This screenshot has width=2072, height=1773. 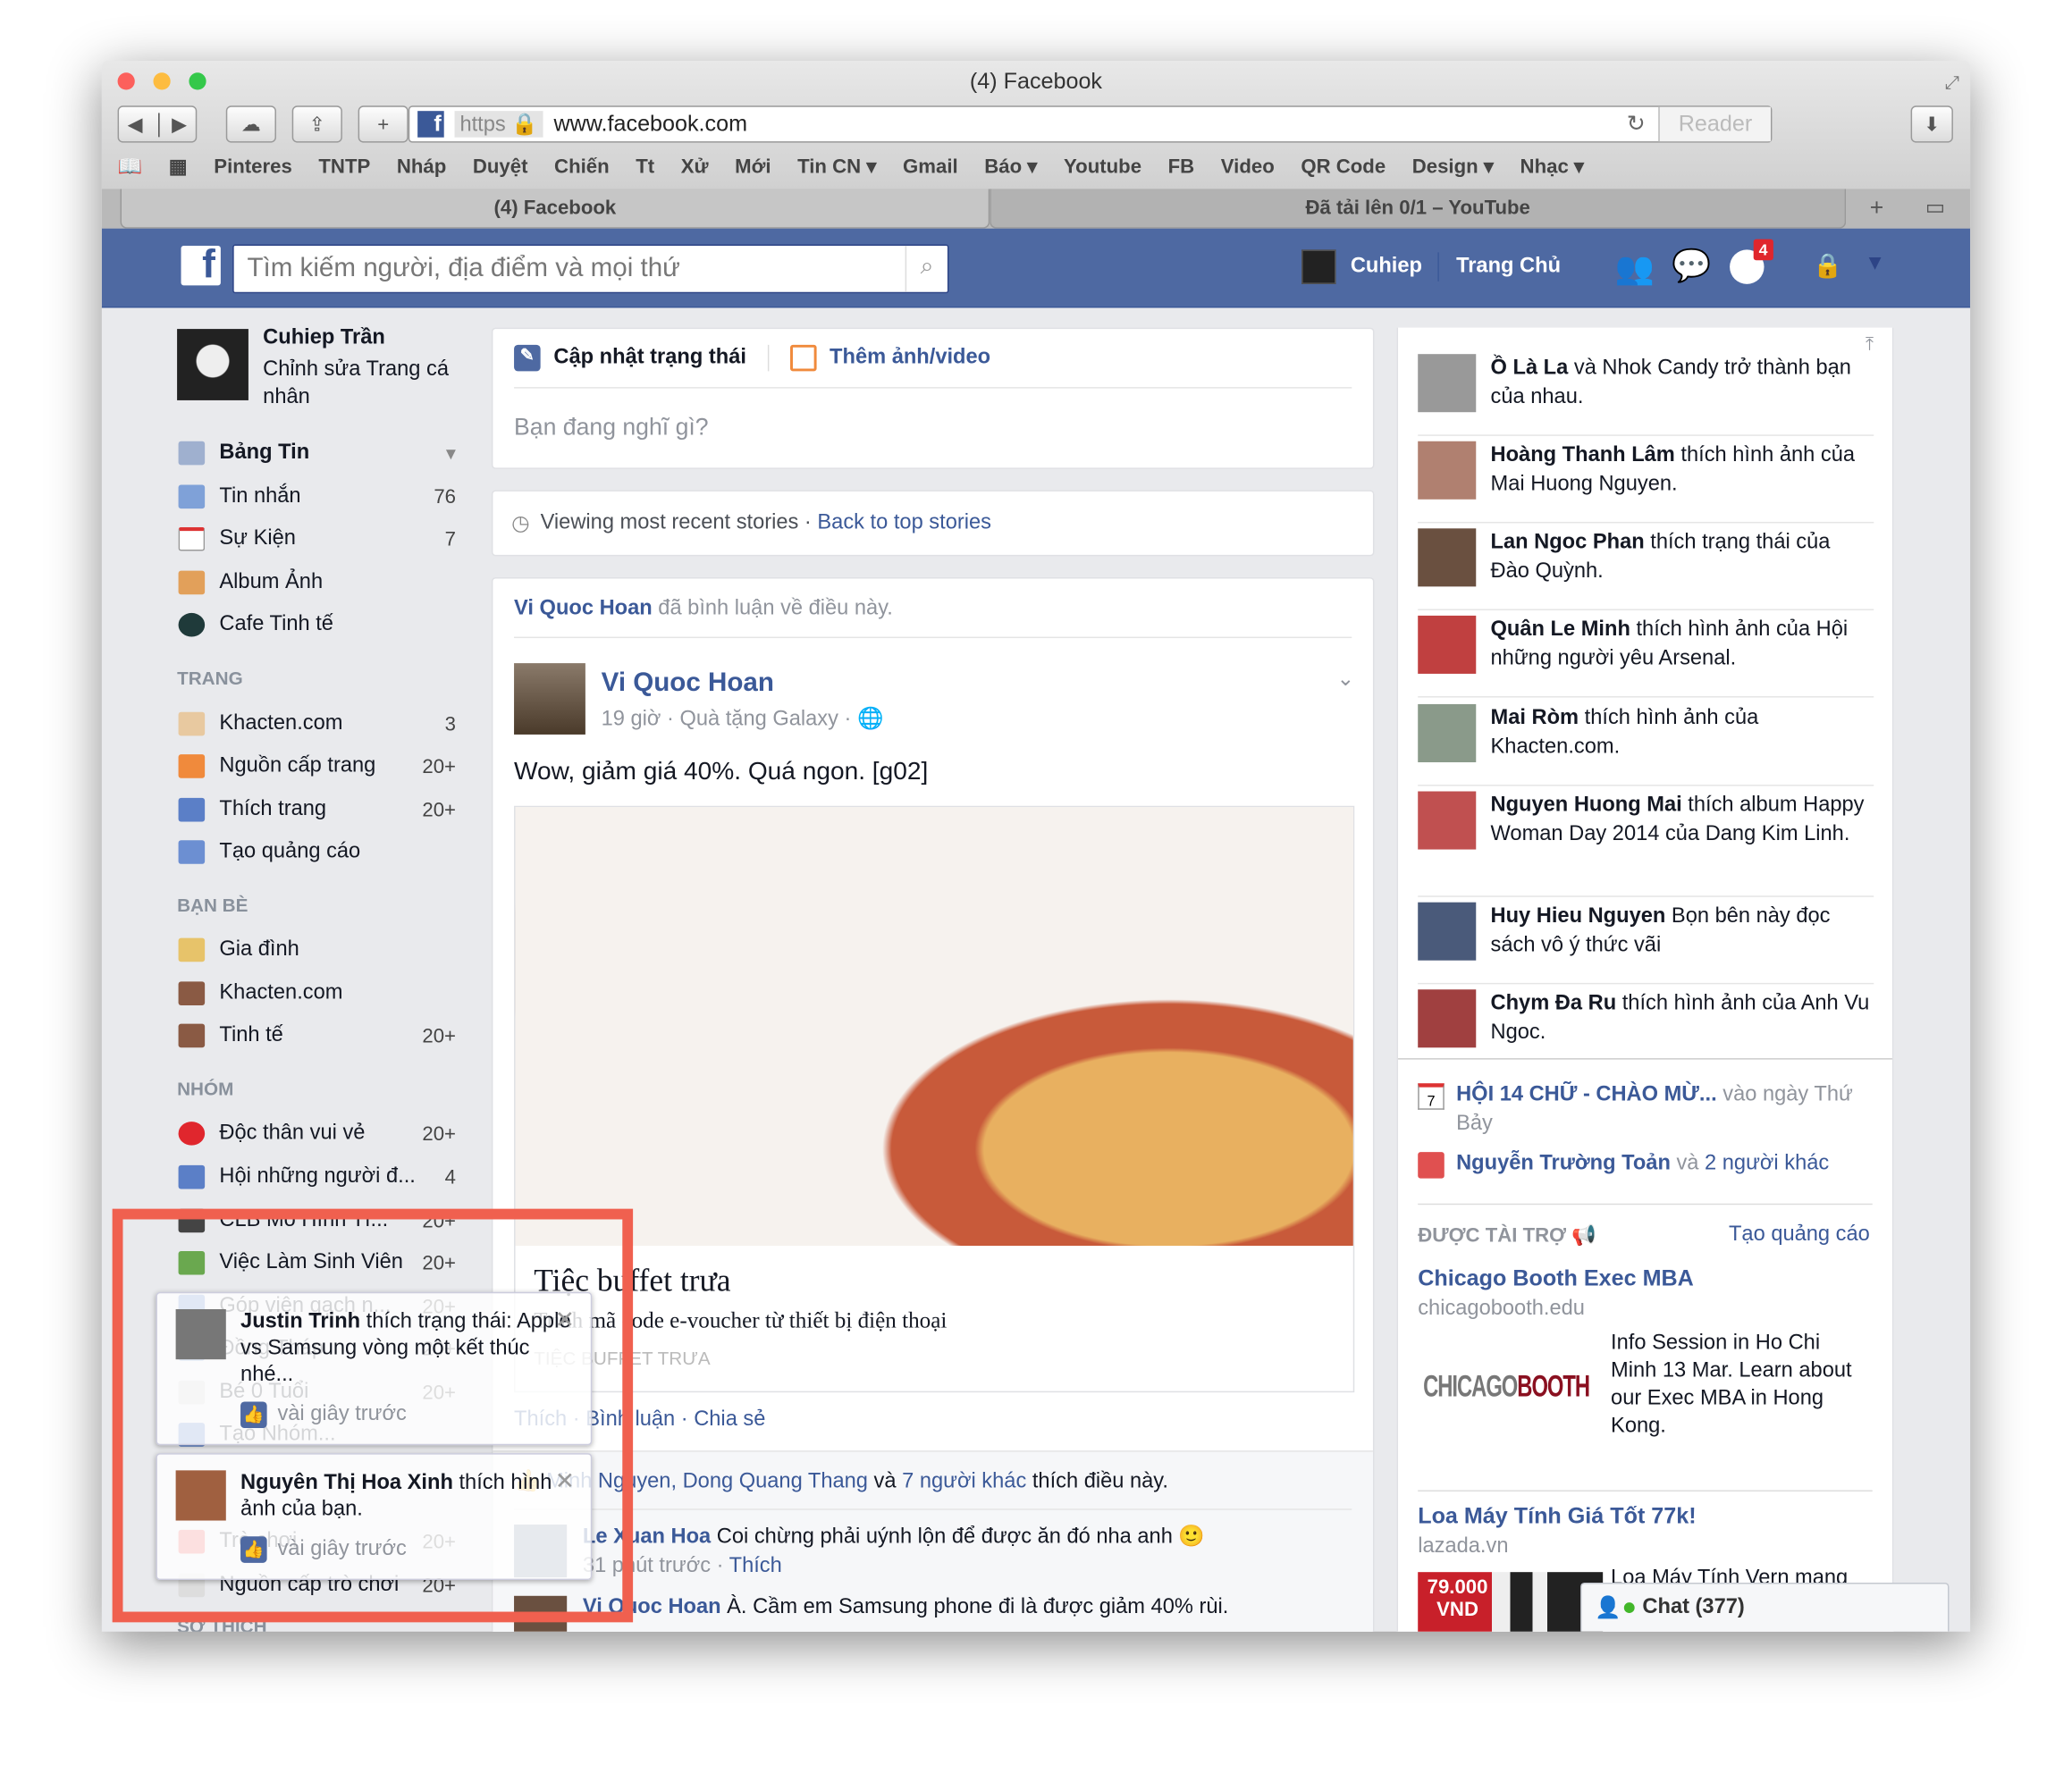 I want to click on downloads-button: ⬇, so click(x=1931, y=124).